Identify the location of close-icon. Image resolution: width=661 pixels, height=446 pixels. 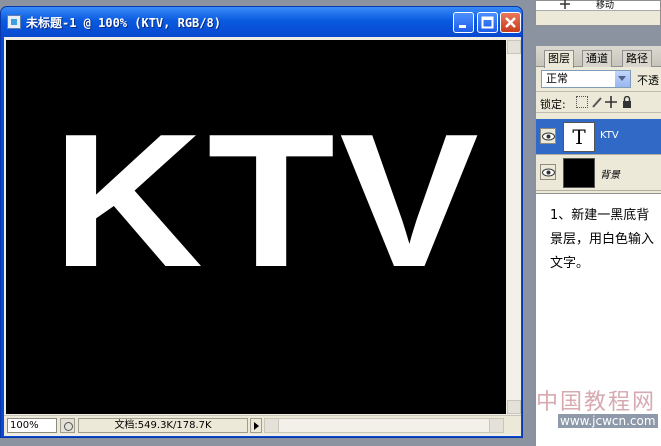
(510, 22).